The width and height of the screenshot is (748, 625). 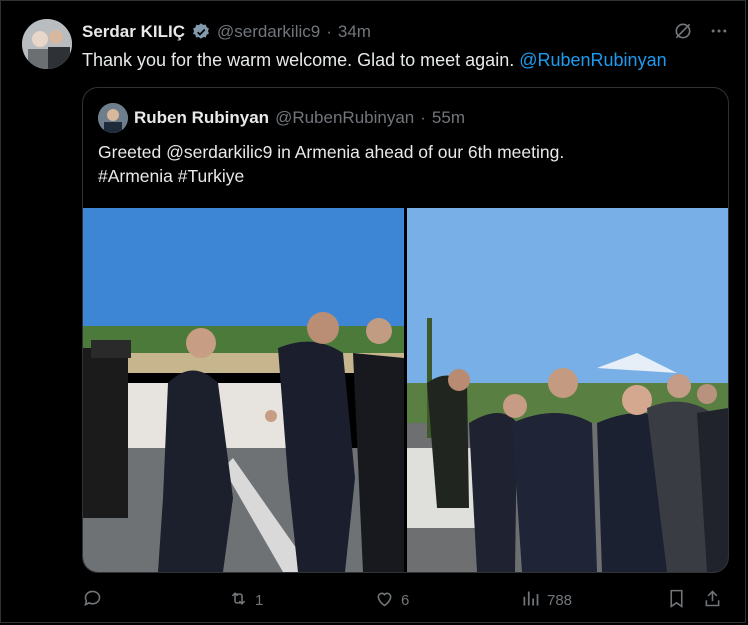 I want to click on quoted-author-name: Ruben Rubinyan, so click(x=201, y=118).